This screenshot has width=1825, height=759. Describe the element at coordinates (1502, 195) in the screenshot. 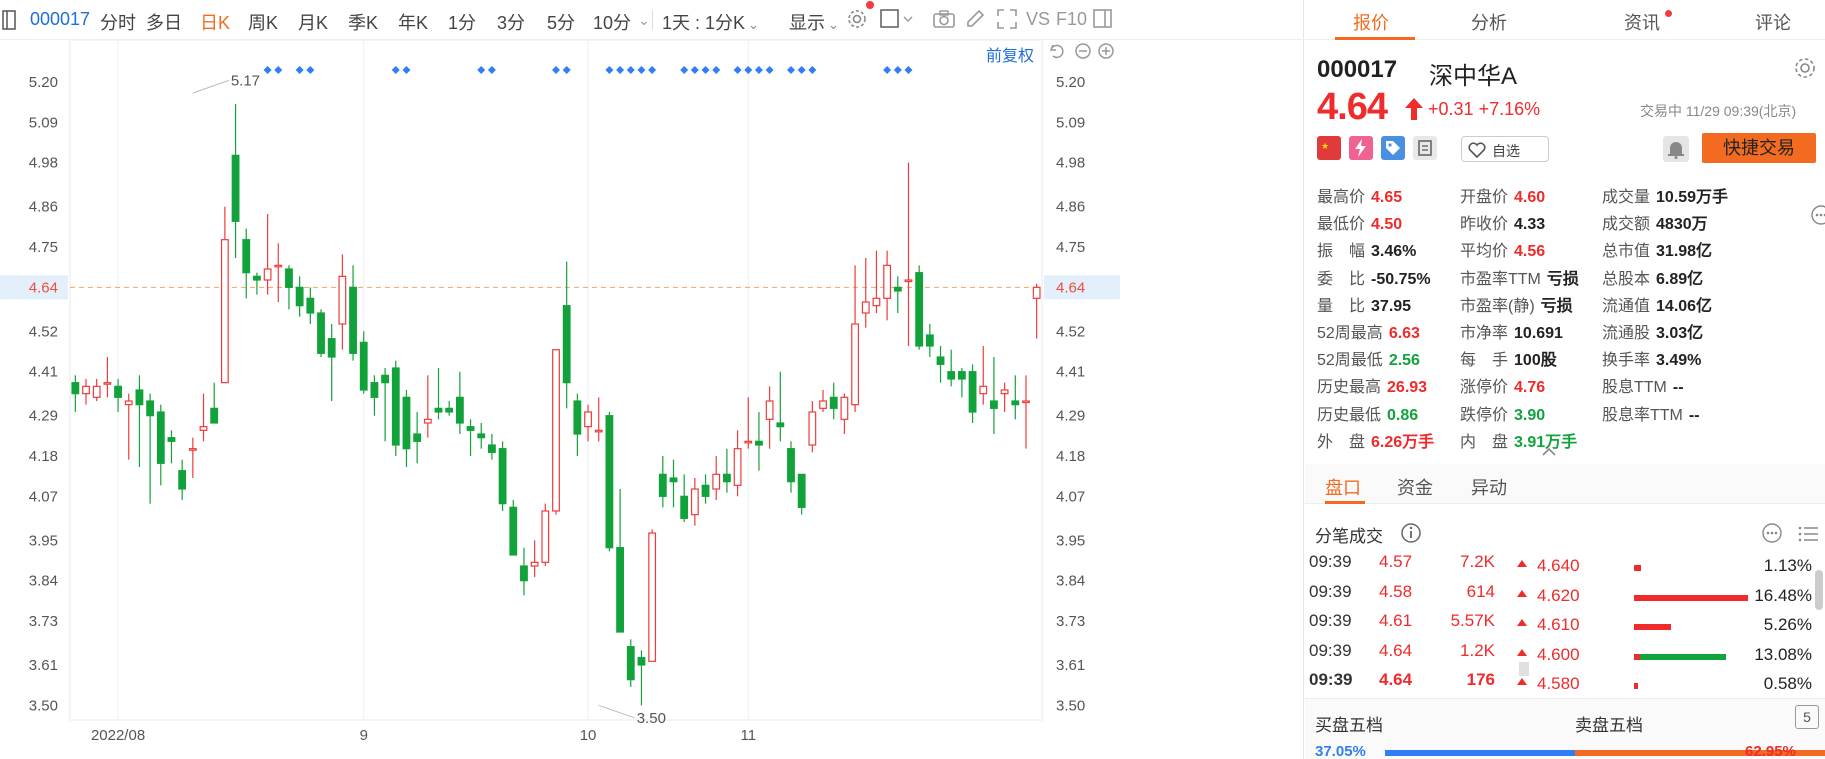

I see `stat-row: 开盘价 4.60` at that location.